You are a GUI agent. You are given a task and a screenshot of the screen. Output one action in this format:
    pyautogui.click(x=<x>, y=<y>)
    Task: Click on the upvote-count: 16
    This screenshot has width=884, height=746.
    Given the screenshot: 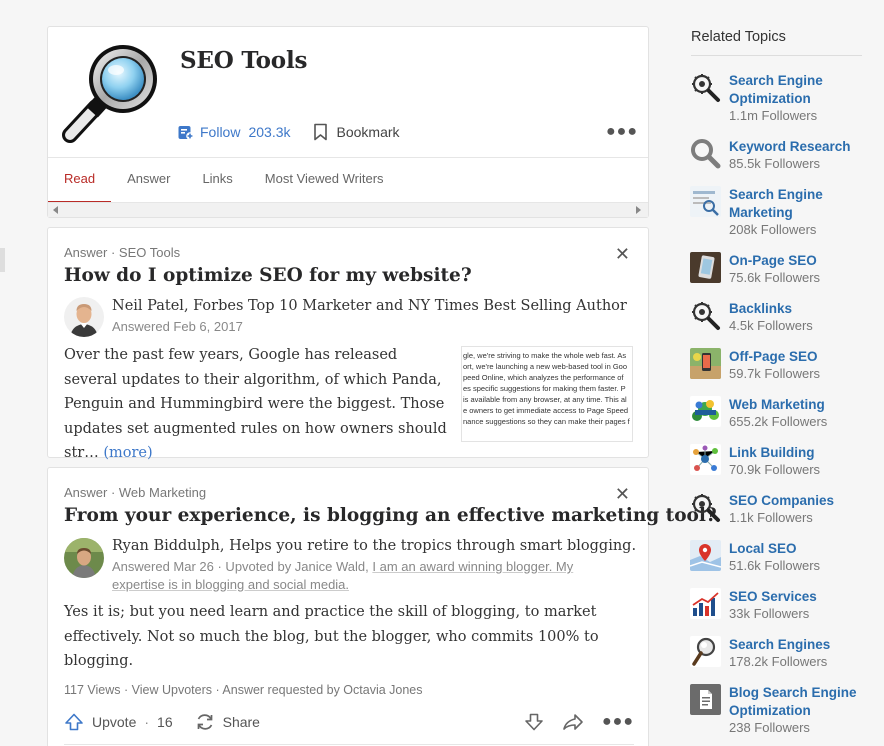 What is the action you would take?
    pyautogui.click(x=165, y=722)
    